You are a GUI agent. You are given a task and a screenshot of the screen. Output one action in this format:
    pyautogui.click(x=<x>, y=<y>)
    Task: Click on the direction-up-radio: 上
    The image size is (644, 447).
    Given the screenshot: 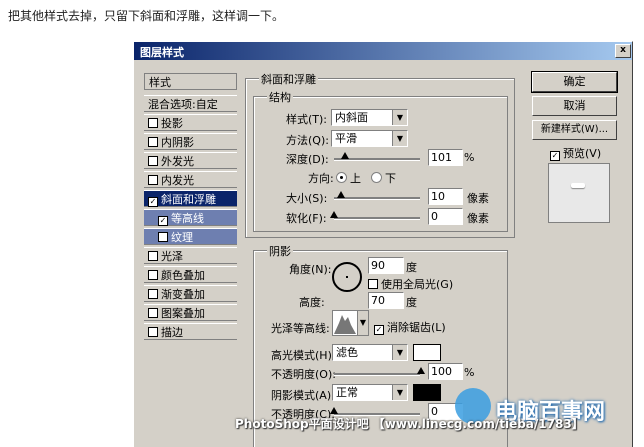 What is the action you would take?
    pyautogui.click(x=348, y=178)
    